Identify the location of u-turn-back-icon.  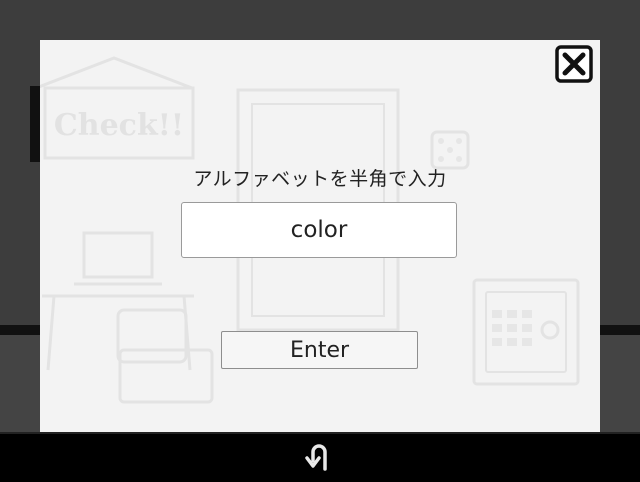
(316, 457).